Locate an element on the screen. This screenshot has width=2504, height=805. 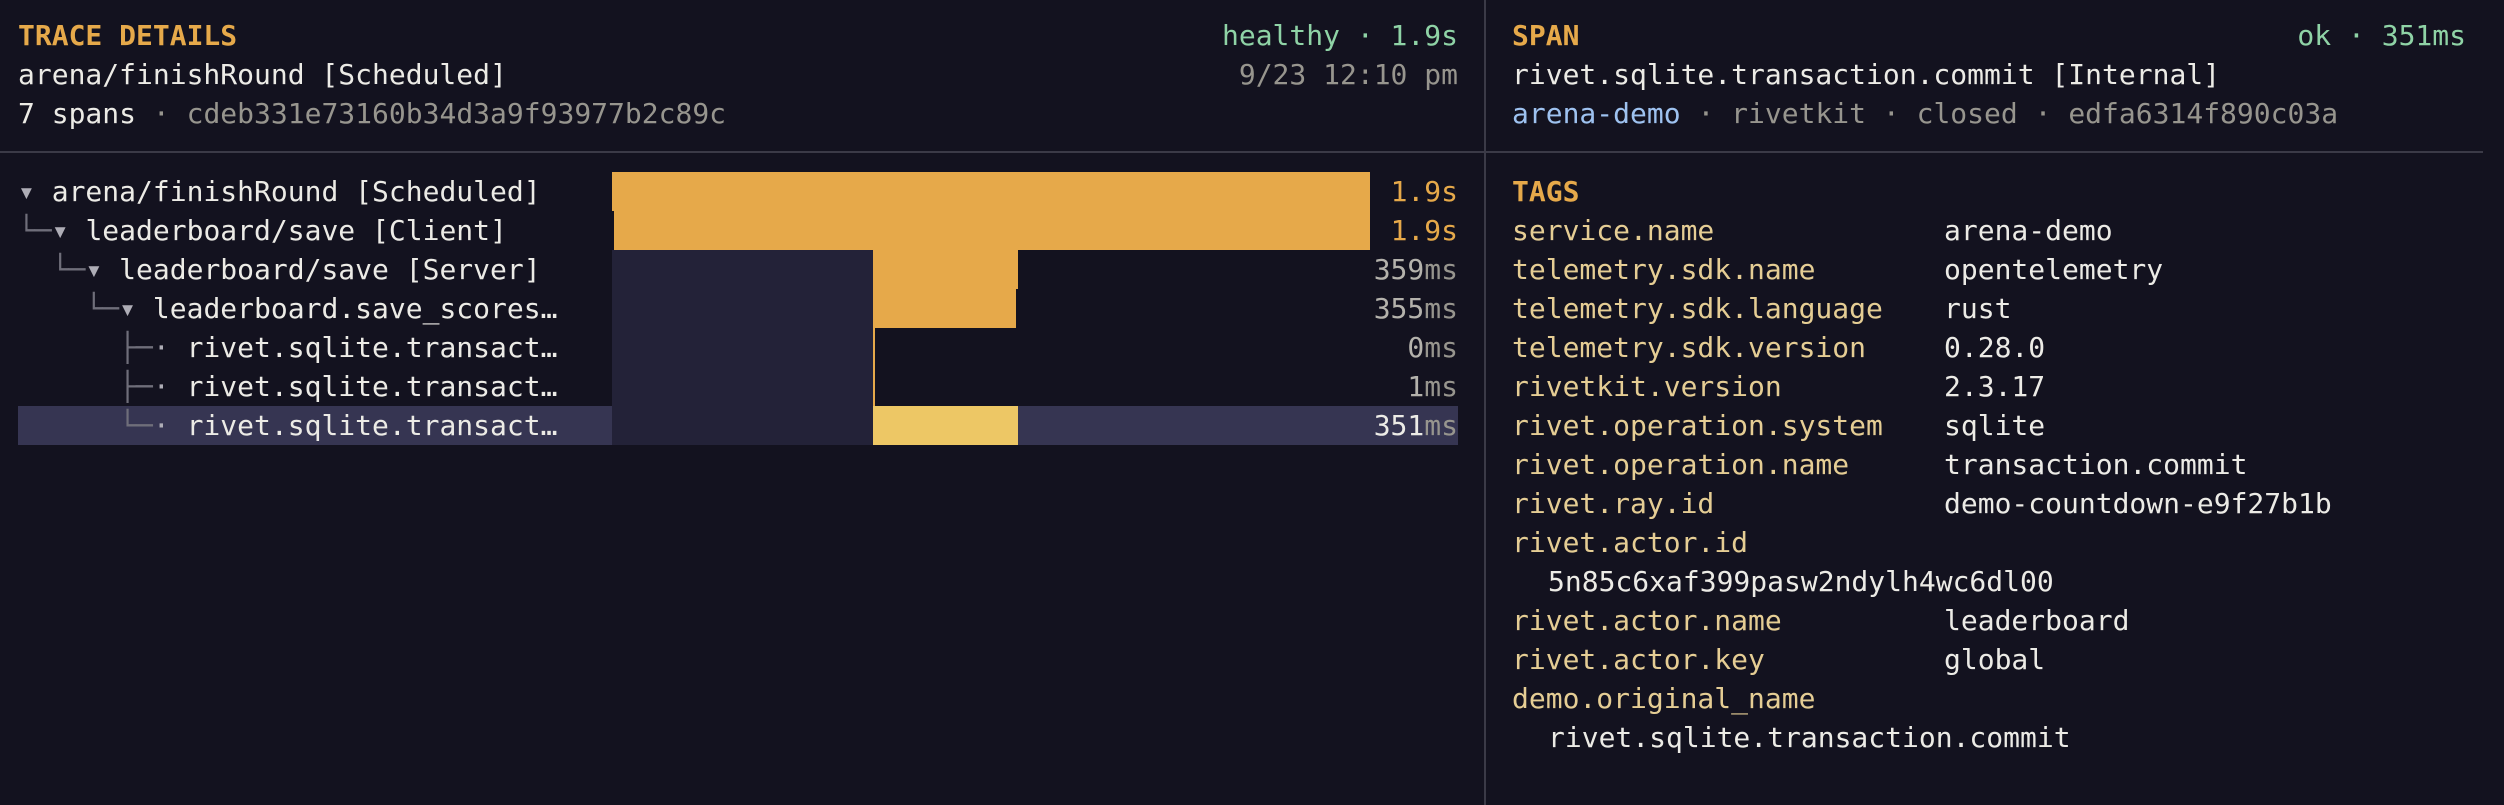
span-duration: 0ms is located at coordinates (1432, 347).